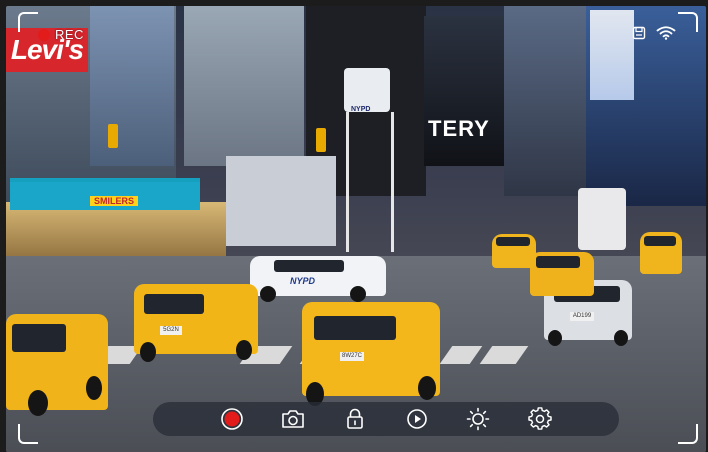 The width and height of the screenshot is (708, 452). What do you see at coordinates (318, 279) in the screenshot?
I see `police-car: NYPD` at bounding box center [318, 279].